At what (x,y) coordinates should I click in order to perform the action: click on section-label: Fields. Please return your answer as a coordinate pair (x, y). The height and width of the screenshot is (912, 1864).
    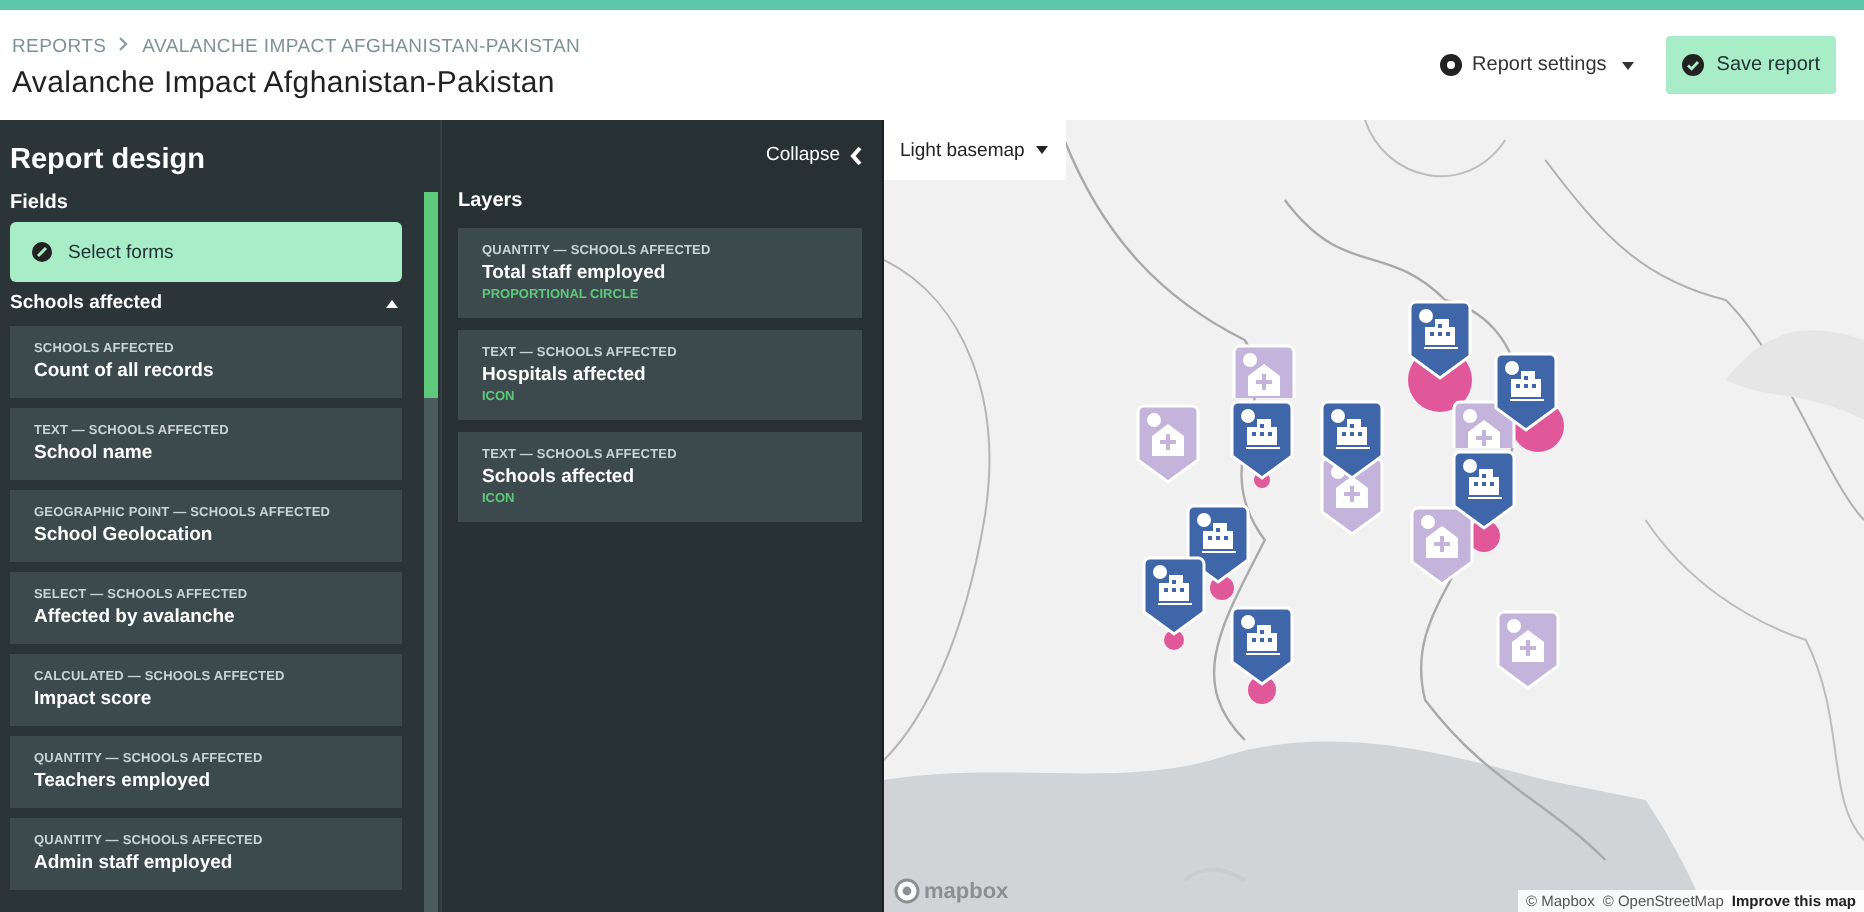
    Looking at the image, I should click on (40, 203).